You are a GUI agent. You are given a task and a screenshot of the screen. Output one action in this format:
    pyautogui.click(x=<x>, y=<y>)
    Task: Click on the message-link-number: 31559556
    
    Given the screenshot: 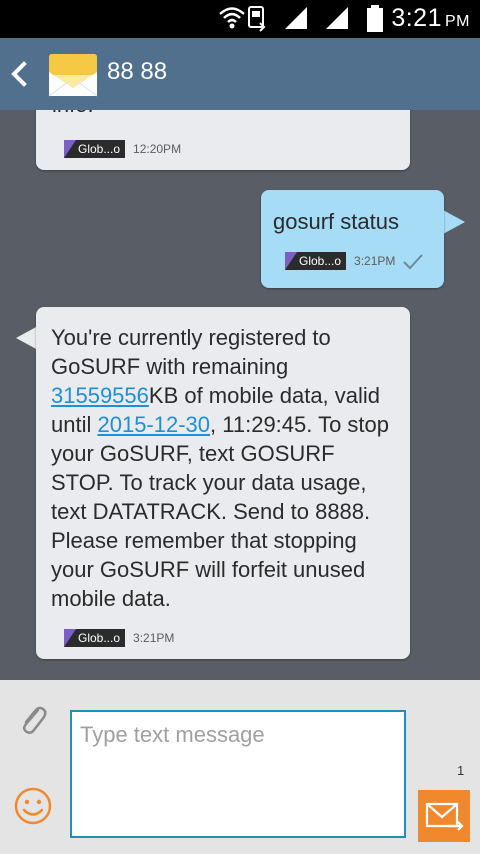 What is the action you would take?
    pyautogui.click(x=100, y=395)
    